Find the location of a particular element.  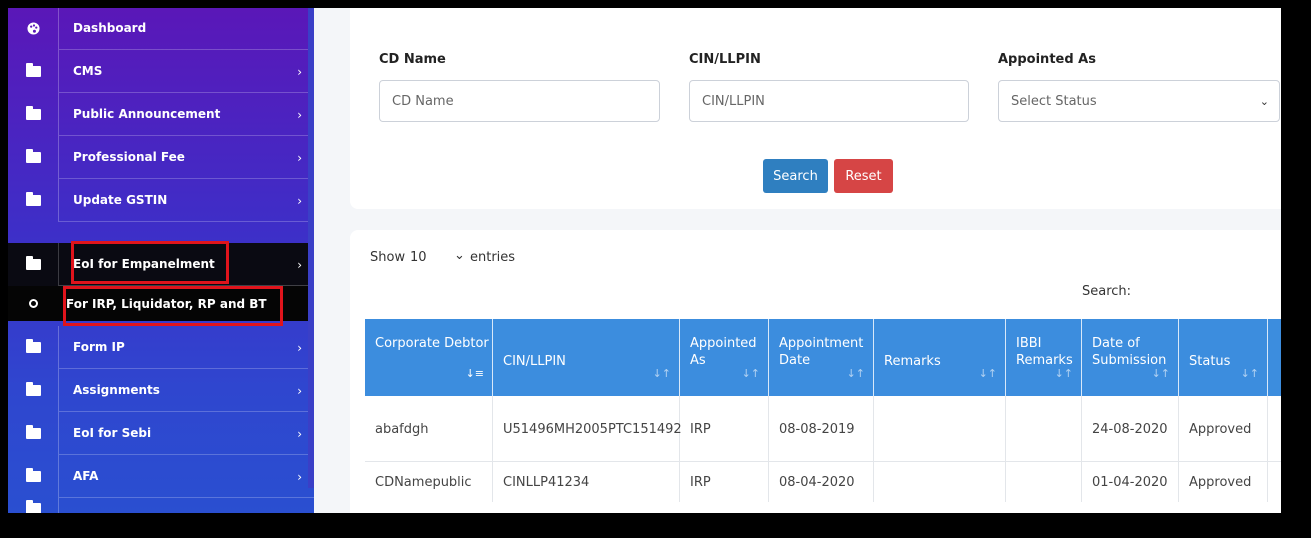

sidebar-scrollbar is located at coordinates (311, 248).